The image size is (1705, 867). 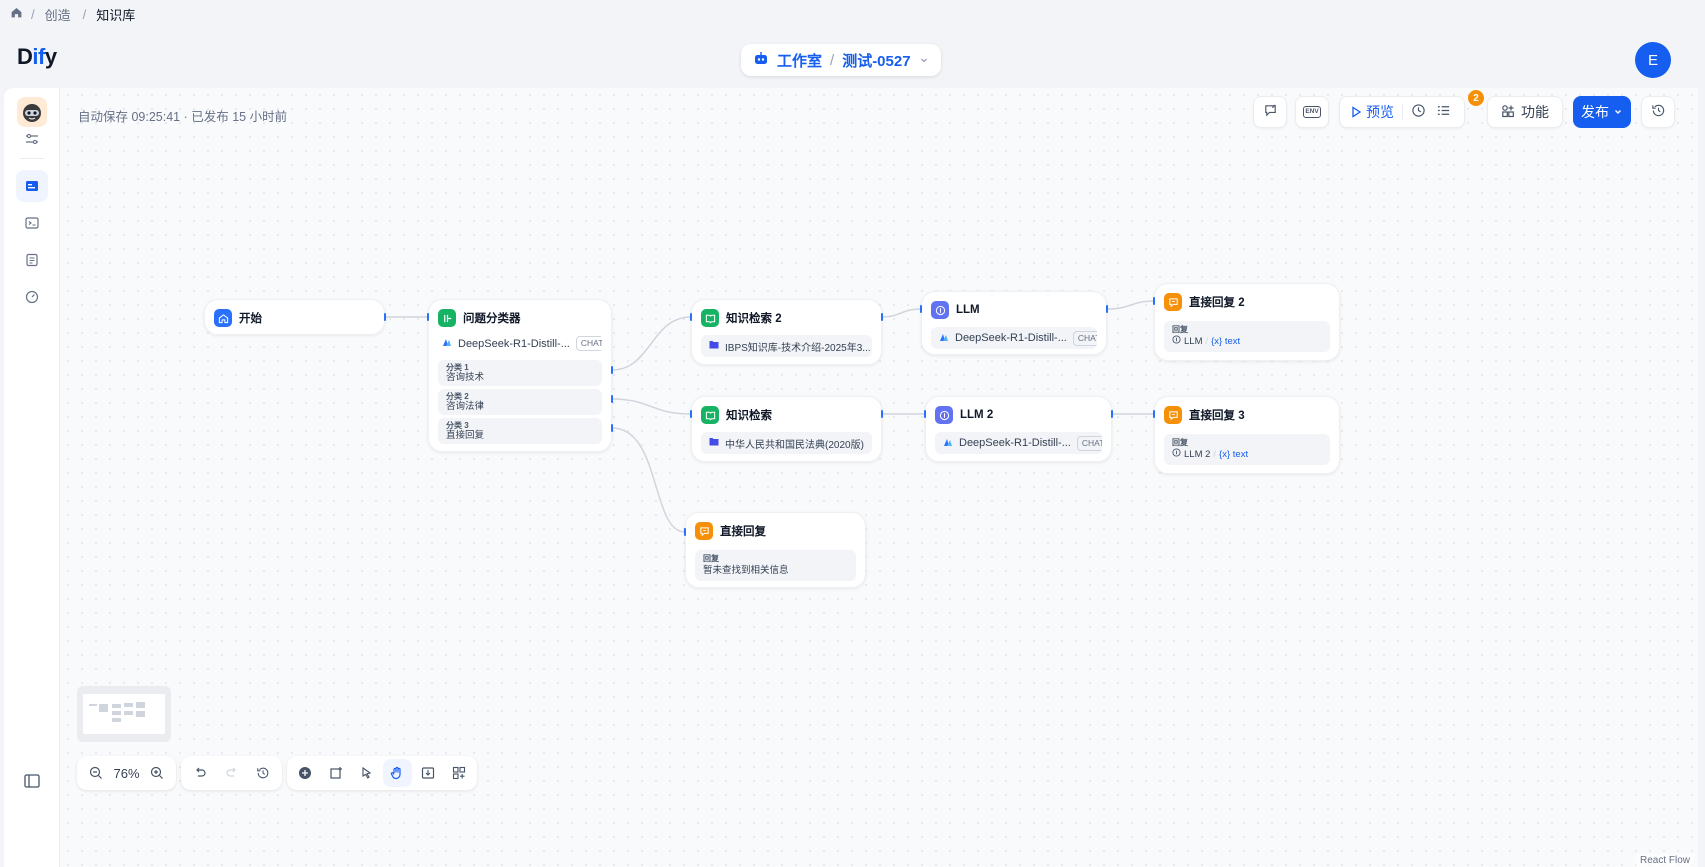 I want to click on undo-icon, so click(x=200, y=773).